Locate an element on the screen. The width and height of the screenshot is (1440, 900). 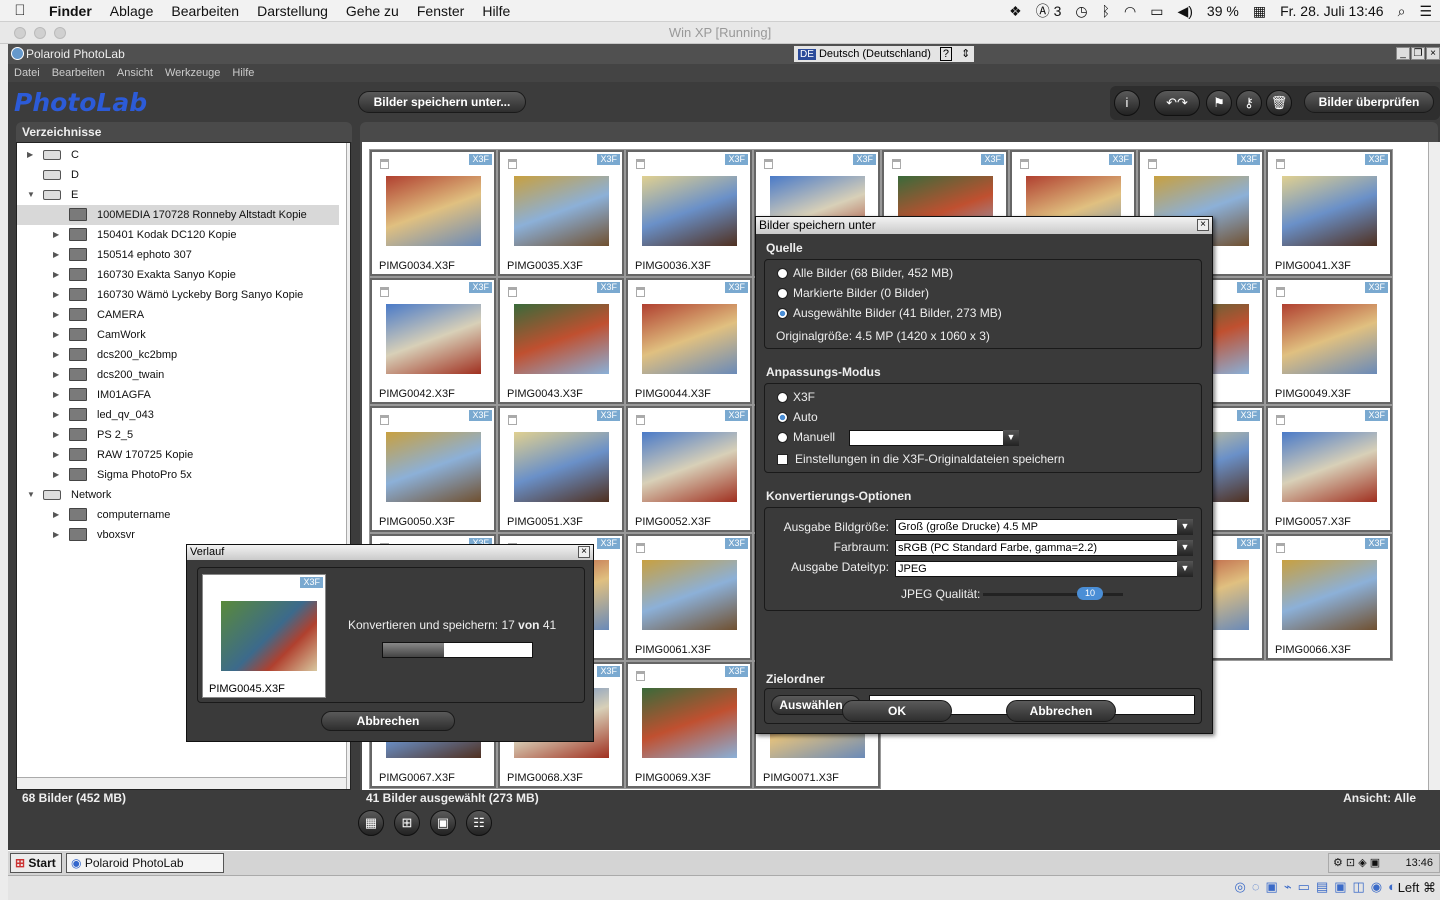
notification-center-icon: ☰ is located at coordinates (1425, 11).